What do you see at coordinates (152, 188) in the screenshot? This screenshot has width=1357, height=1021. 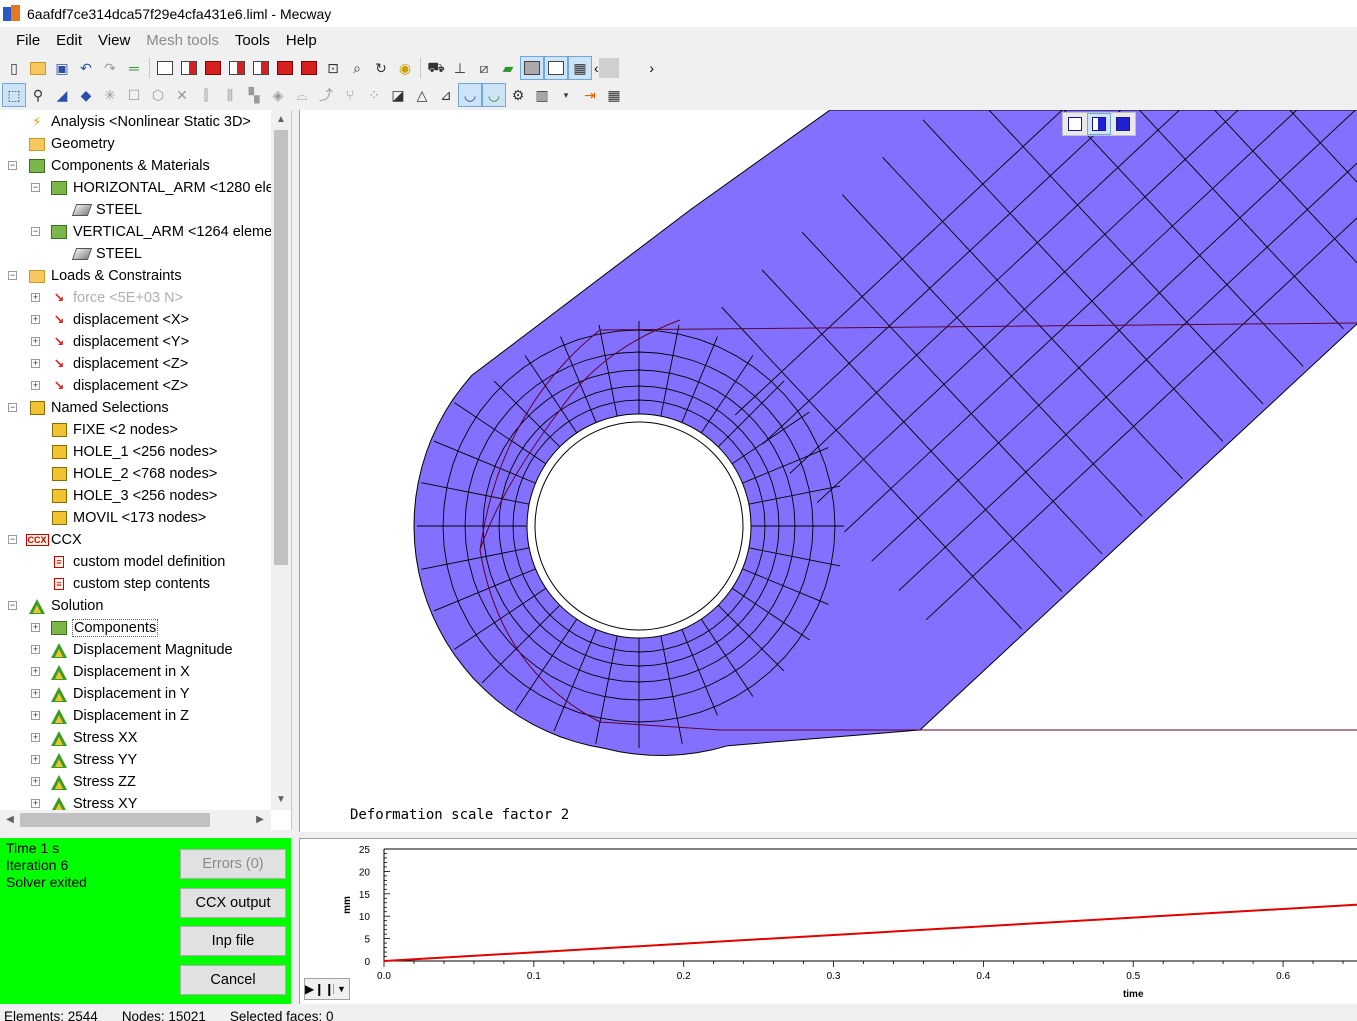 I see `tree-horizontal-arm: − HORIZONTAL_ARM <1280 ele` at bounding box center [152, 188].